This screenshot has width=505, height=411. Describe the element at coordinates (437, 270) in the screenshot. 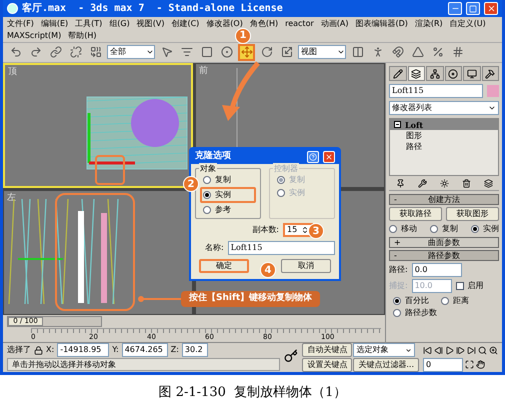

I see `path-spinner: 0.0` at that location.